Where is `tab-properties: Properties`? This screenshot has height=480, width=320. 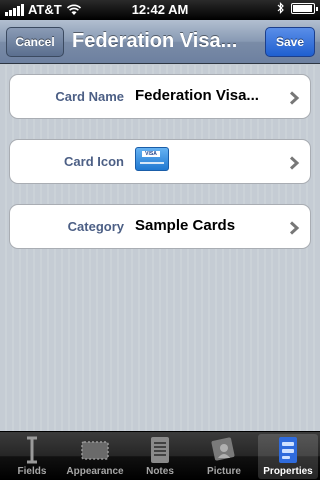 tab-properties: Properties is located at coordinates (288, 456).